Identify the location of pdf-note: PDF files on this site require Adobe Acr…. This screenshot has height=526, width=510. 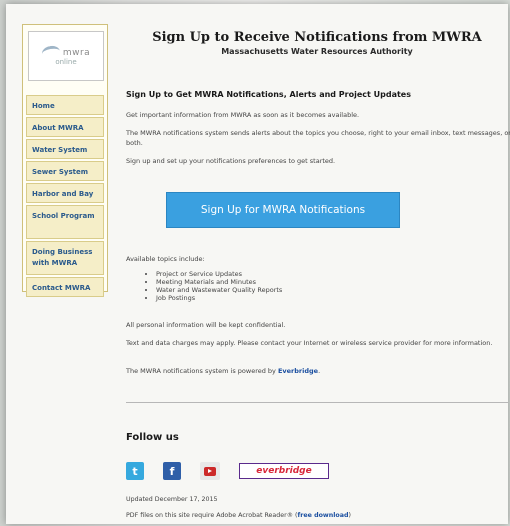
(238, 515).